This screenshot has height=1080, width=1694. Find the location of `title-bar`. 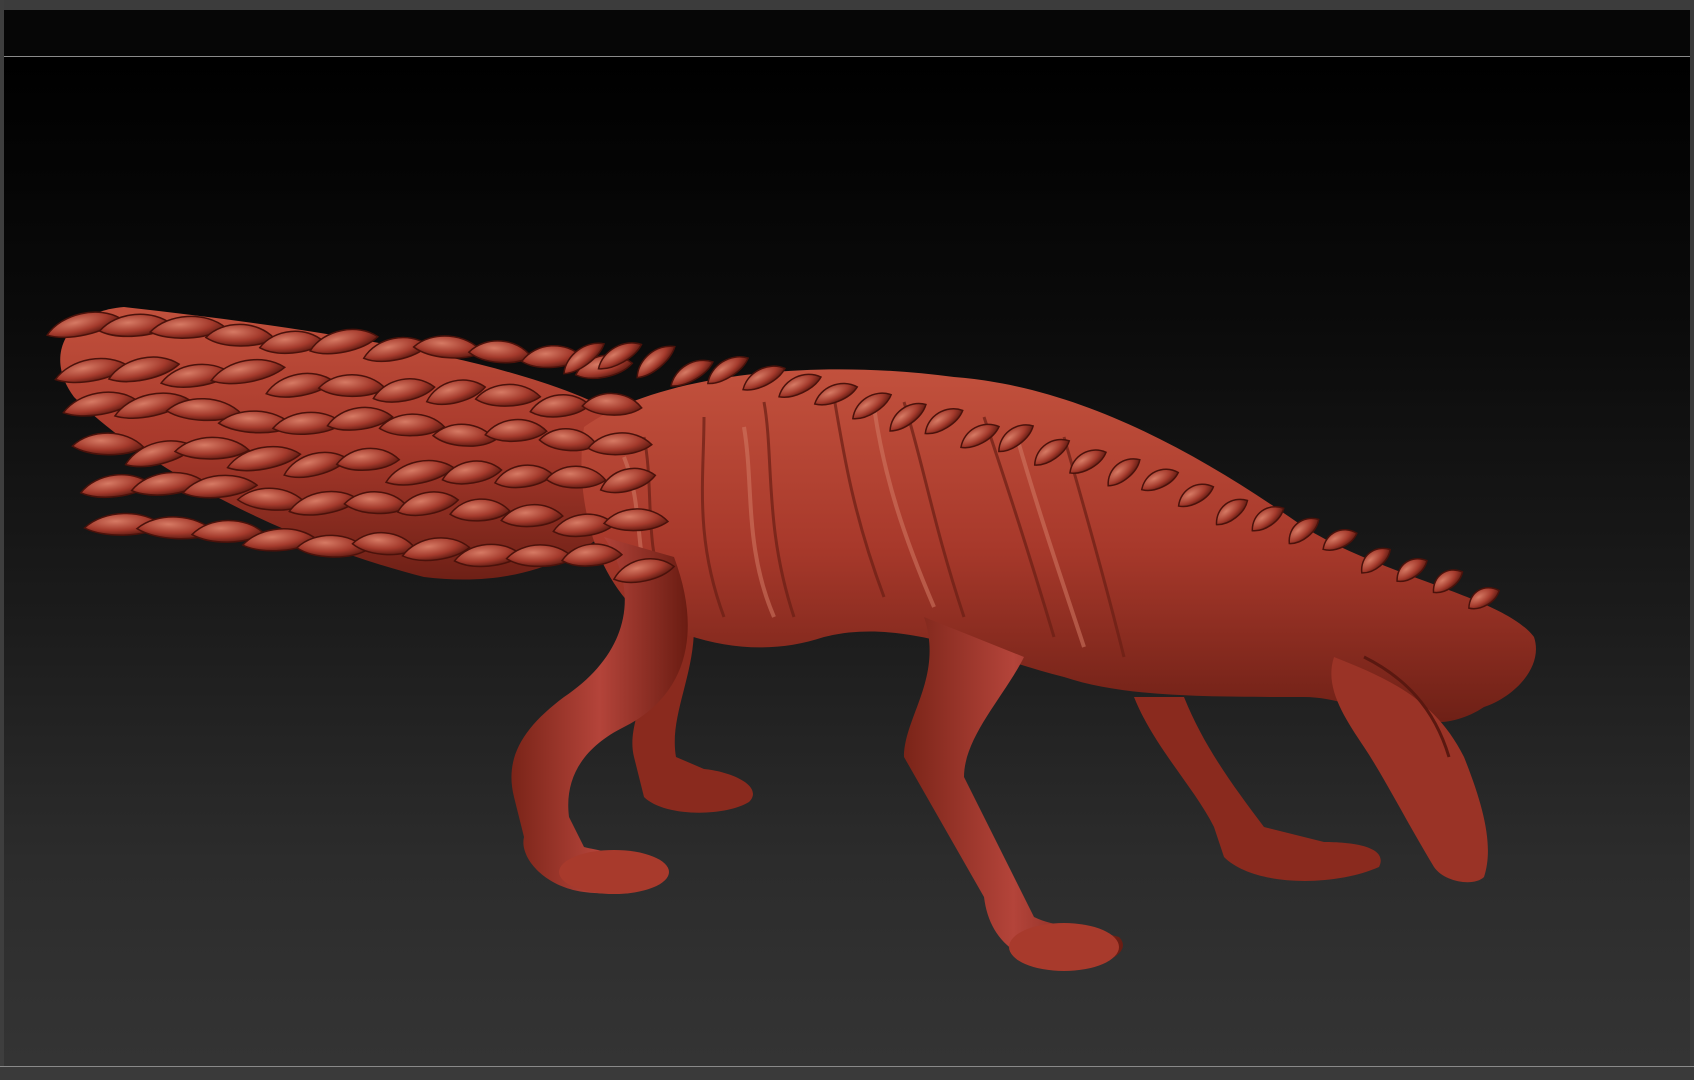

title-bar is located at coordinates (847, 33).